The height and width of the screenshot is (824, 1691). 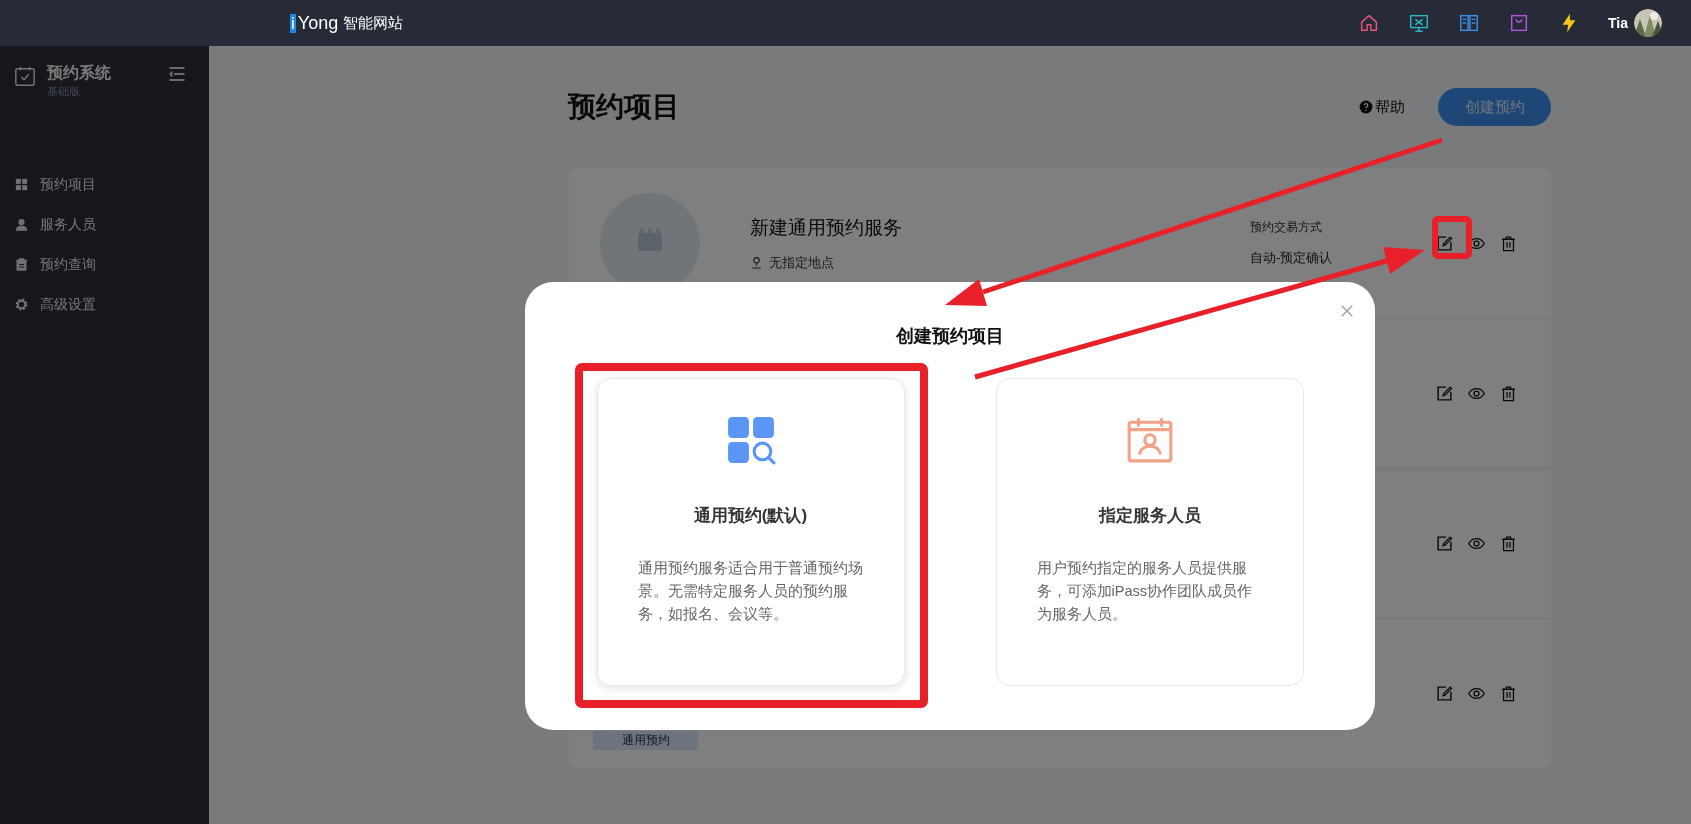 What do you see at coordinates (177, 74) in the screenshot?
I see `menu-icon` at bounding box center [177, 74].